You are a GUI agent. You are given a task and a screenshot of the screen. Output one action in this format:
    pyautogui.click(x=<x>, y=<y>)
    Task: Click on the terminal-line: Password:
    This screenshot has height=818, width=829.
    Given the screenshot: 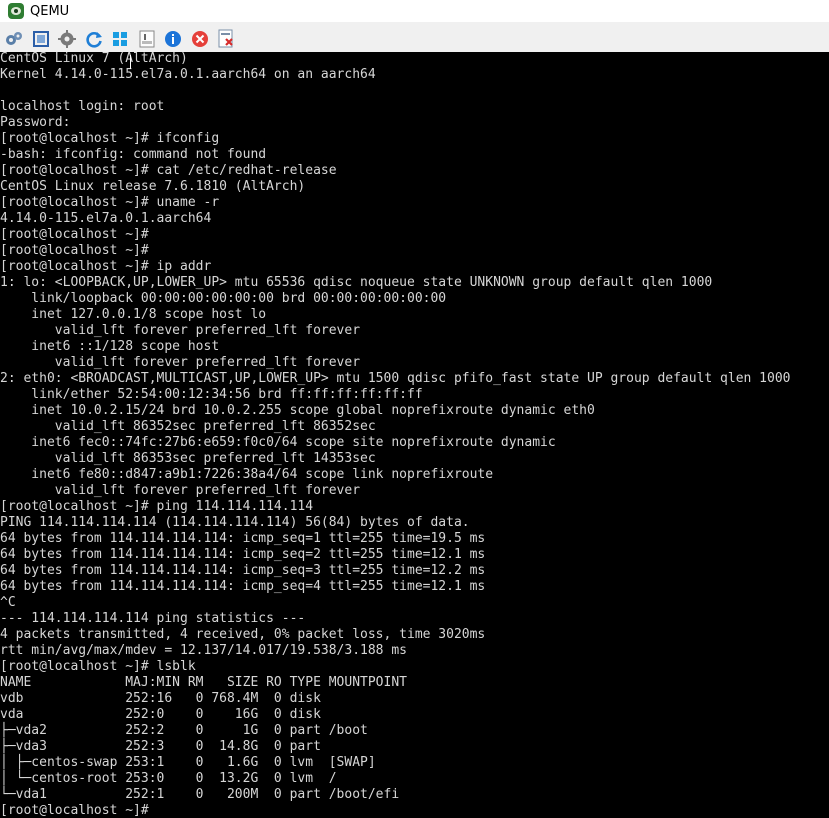 What is the action you would take?
    pyautogui.click(x=35, y=122)
    